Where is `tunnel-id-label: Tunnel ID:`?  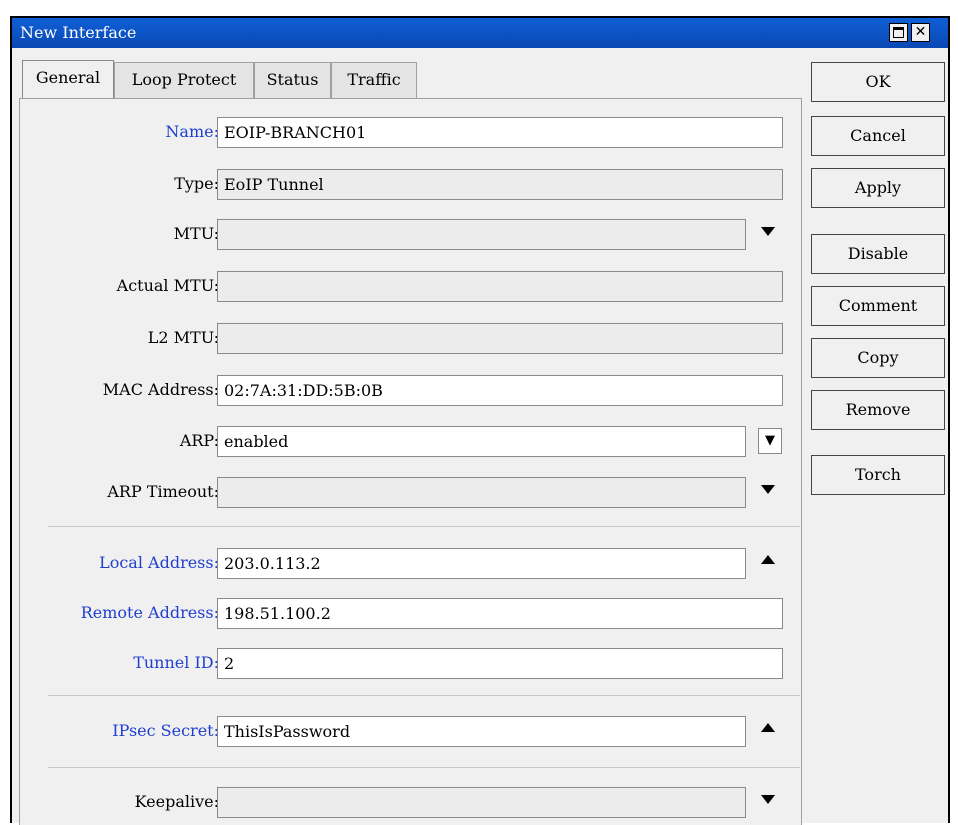
tunnel-id-label: Tunnel ID: is located at coordinates (176, 662).